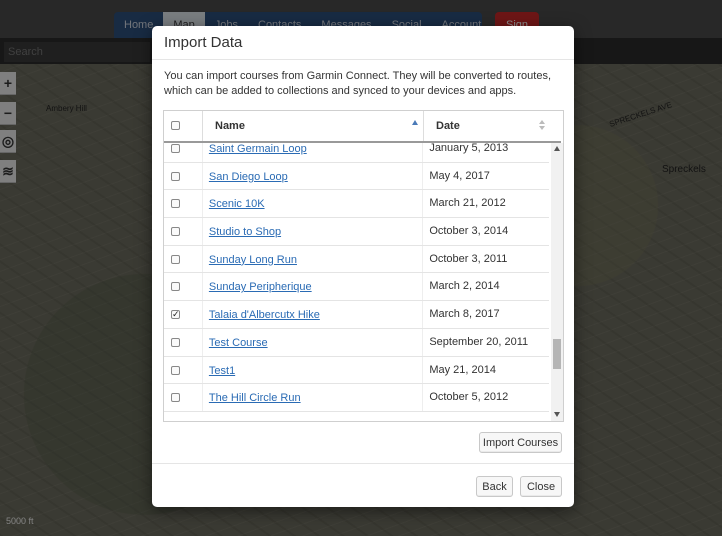 The image size is (722, 536). Describe the element at coordinates (313, 370) in the screenshot. I see `course-name-cell: Test1` at that location.